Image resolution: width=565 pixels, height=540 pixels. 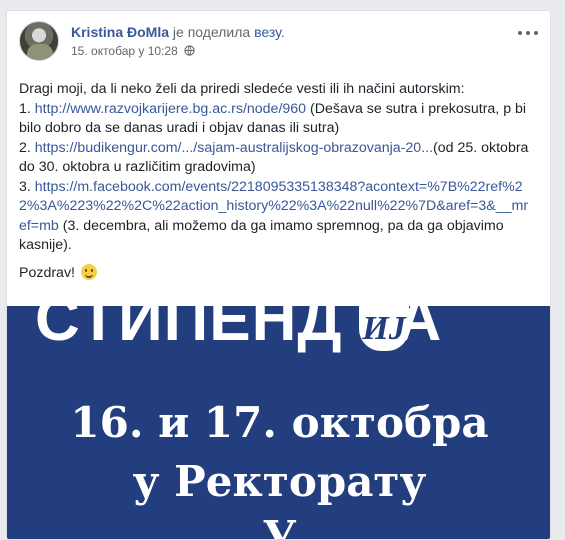 I want to click on shared-period: ., so click(x=282, y=32).